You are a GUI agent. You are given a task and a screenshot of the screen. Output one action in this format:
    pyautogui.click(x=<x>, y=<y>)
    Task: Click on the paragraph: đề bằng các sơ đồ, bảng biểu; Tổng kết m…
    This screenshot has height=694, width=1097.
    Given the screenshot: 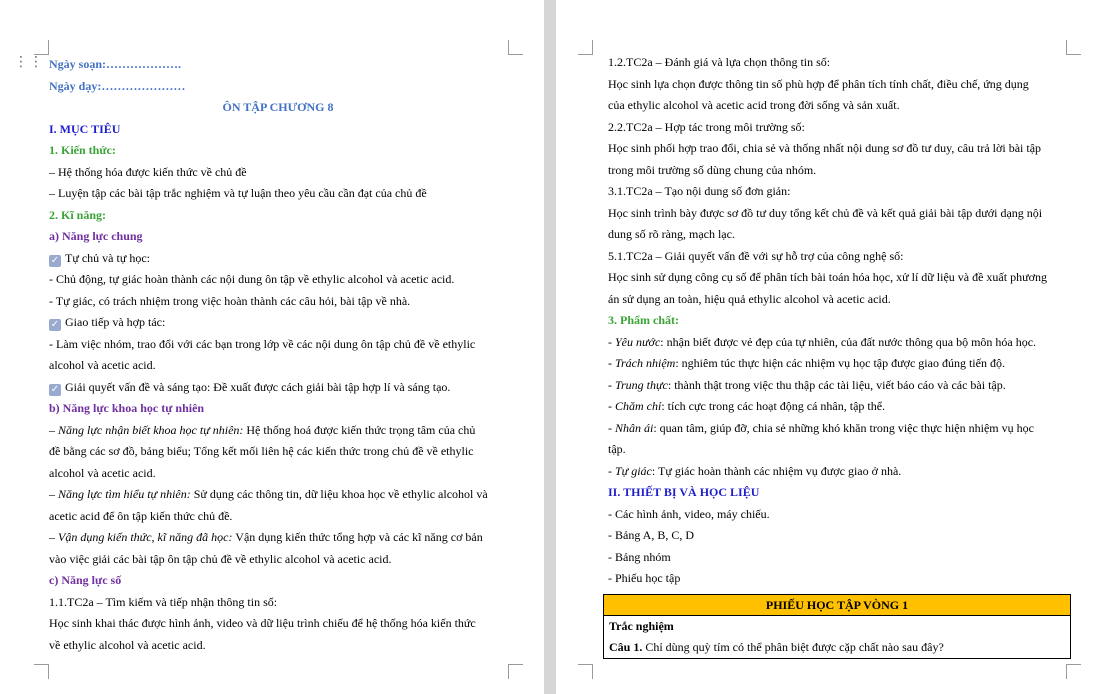 What is the action you would take?
    pyautogui.click(x=261, y=451)
    